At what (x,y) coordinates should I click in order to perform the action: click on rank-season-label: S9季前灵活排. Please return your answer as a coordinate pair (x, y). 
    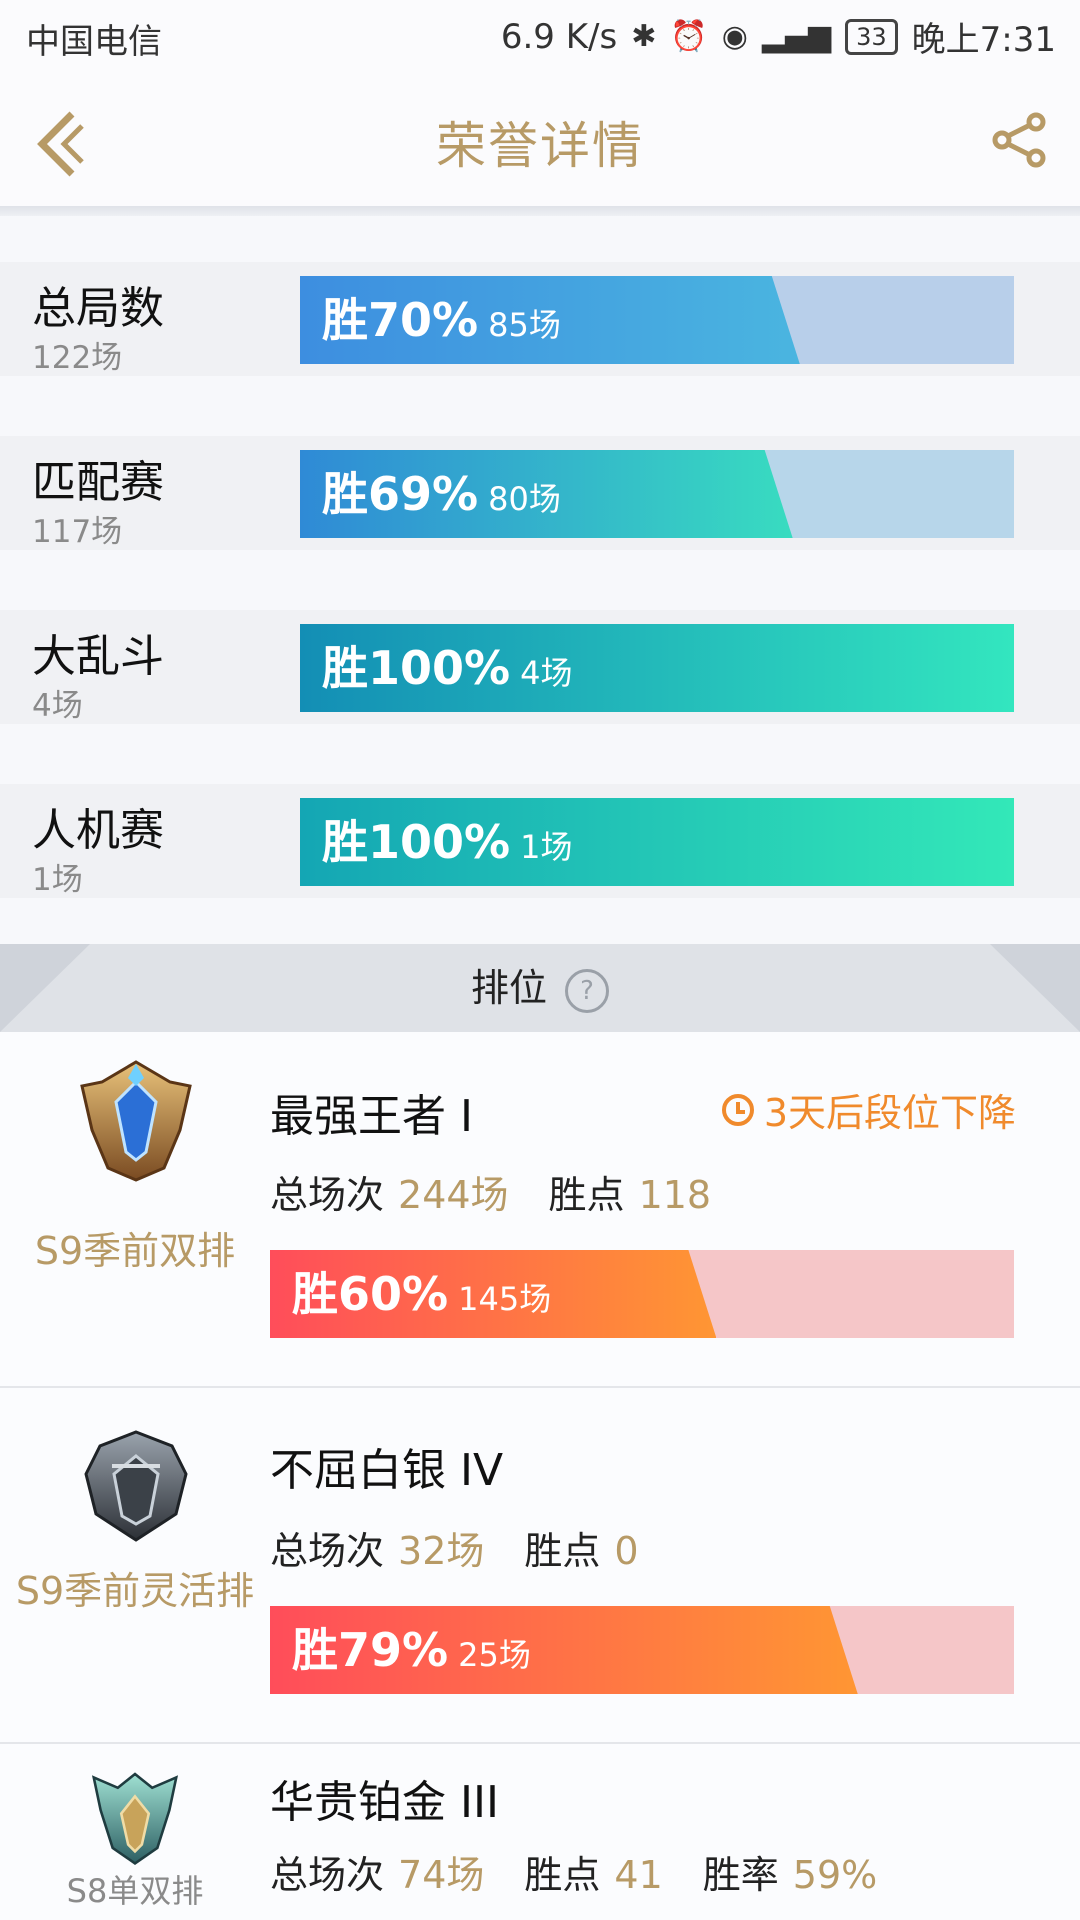
    Looking at the image, I should click on (135, 1591).